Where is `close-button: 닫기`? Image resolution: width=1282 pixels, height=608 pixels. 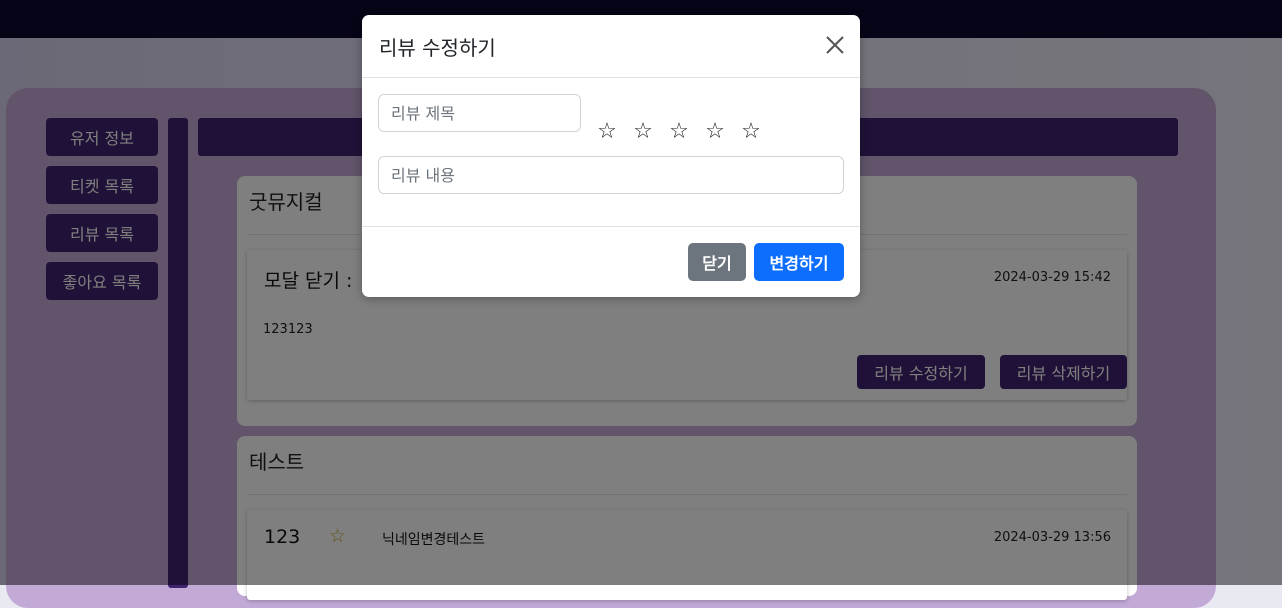 close-button: 닫기 is located at coordinates (717, 262).